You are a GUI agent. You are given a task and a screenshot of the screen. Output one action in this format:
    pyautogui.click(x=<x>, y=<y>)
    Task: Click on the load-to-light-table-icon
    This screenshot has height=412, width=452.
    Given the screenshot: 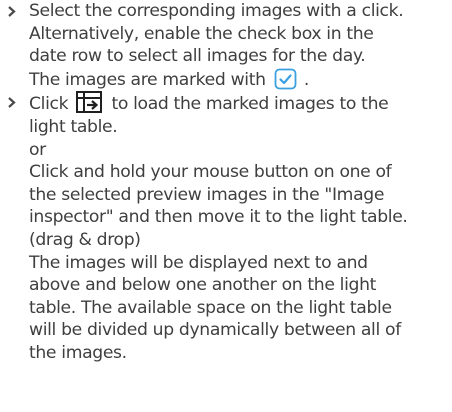 What is the action you would take?
    pyautogui.click(x=89, y=102)
    